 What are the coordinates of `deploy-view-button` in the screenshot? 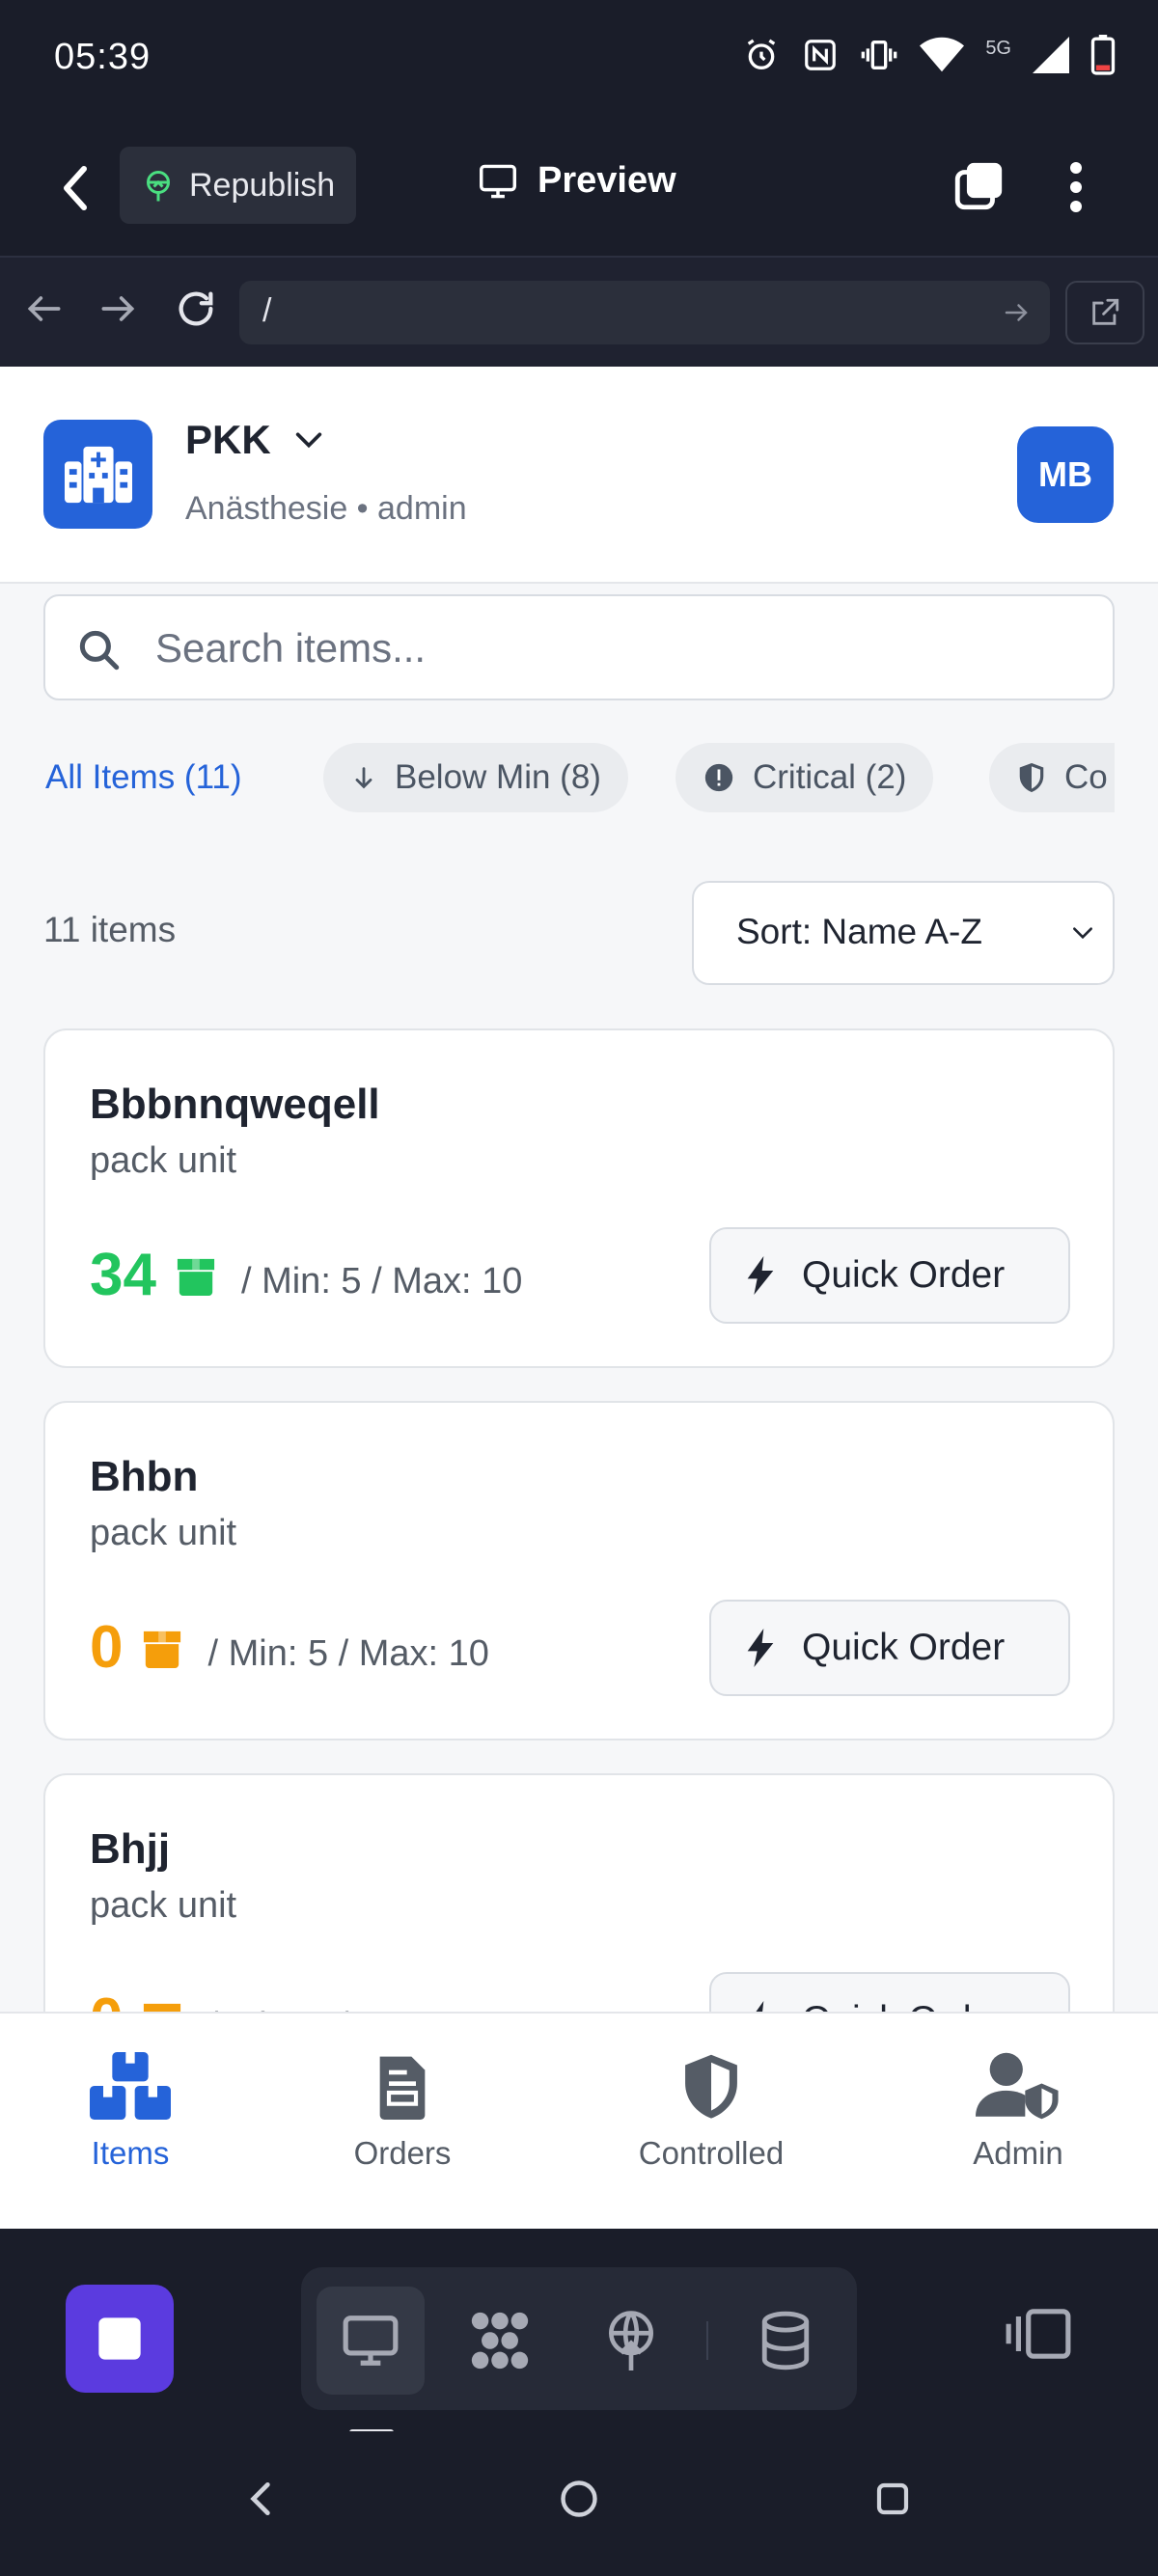 It's located at (631, 2341).